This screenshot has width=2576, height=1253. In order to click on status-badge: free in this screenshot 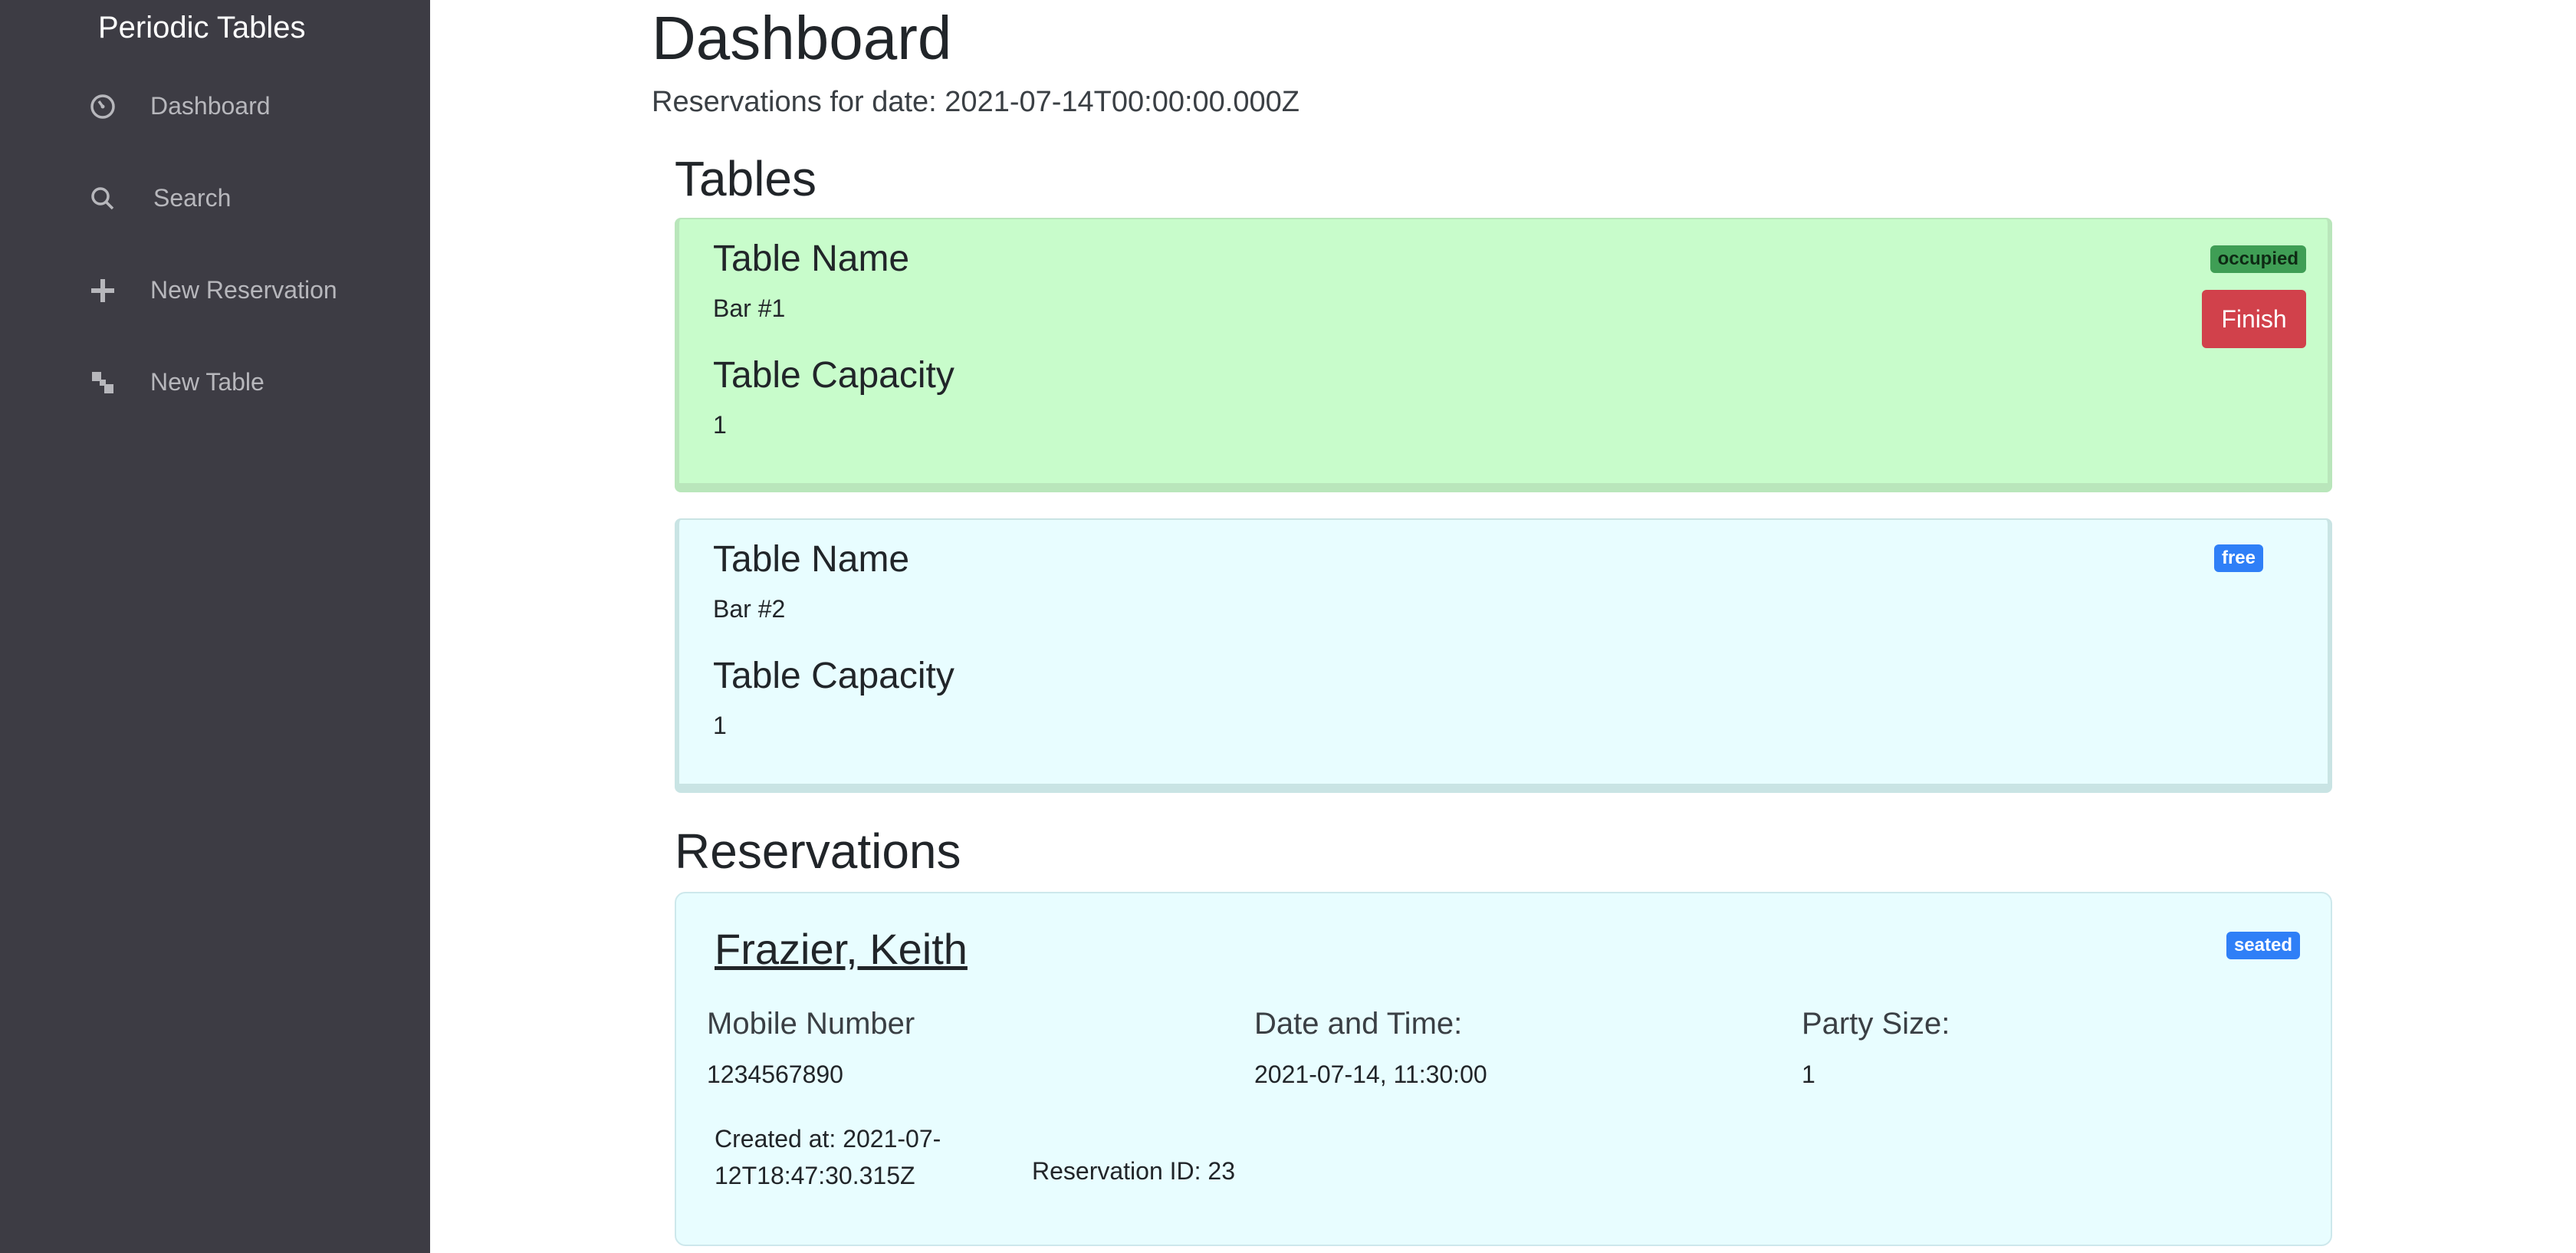, I will do `click(2238, 558)`.